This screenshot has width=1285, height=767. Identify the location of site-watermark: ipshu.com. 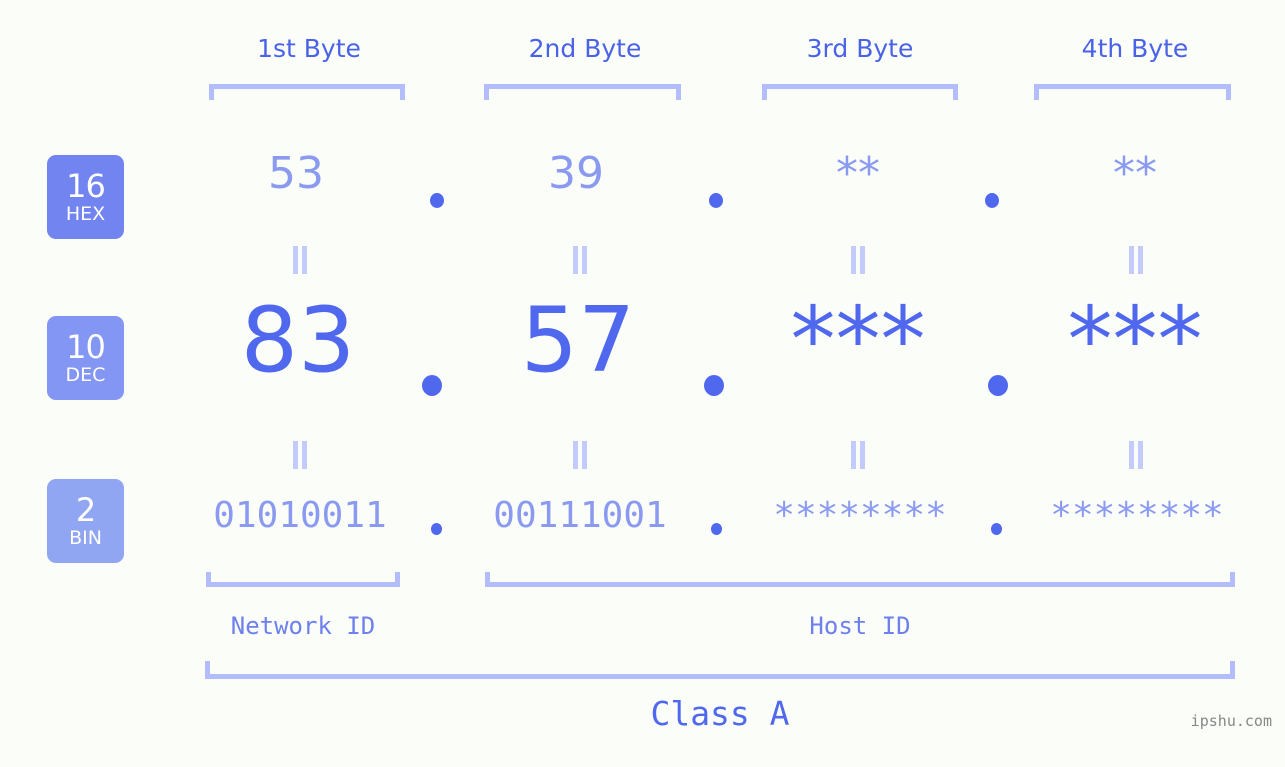
(1231, 721).